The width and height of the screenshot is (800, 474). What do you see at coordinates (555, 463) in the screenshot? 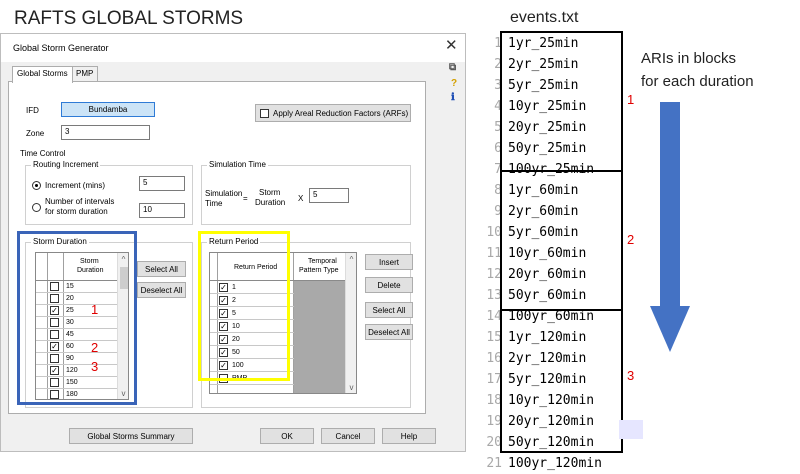
I see `event-line: 100yr_120min` at bounding box center [555, 463].